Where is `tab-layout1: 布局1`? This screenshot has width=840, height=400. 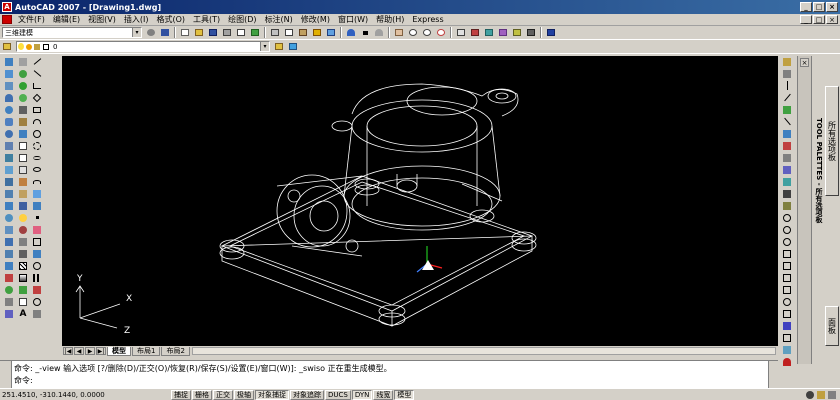
tab-layout1: 布局1 is located at coordinates (146, 351).